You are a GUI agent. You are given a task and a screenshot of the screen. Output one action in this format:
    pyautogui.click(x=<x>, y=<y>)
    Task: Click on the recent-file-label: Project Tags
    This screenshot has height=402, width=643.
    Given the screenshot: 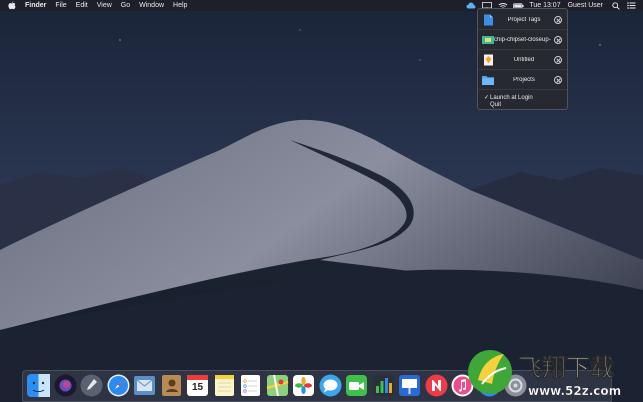 What is the action you would take?
    pyautogui.click(x=524, y=20)
    